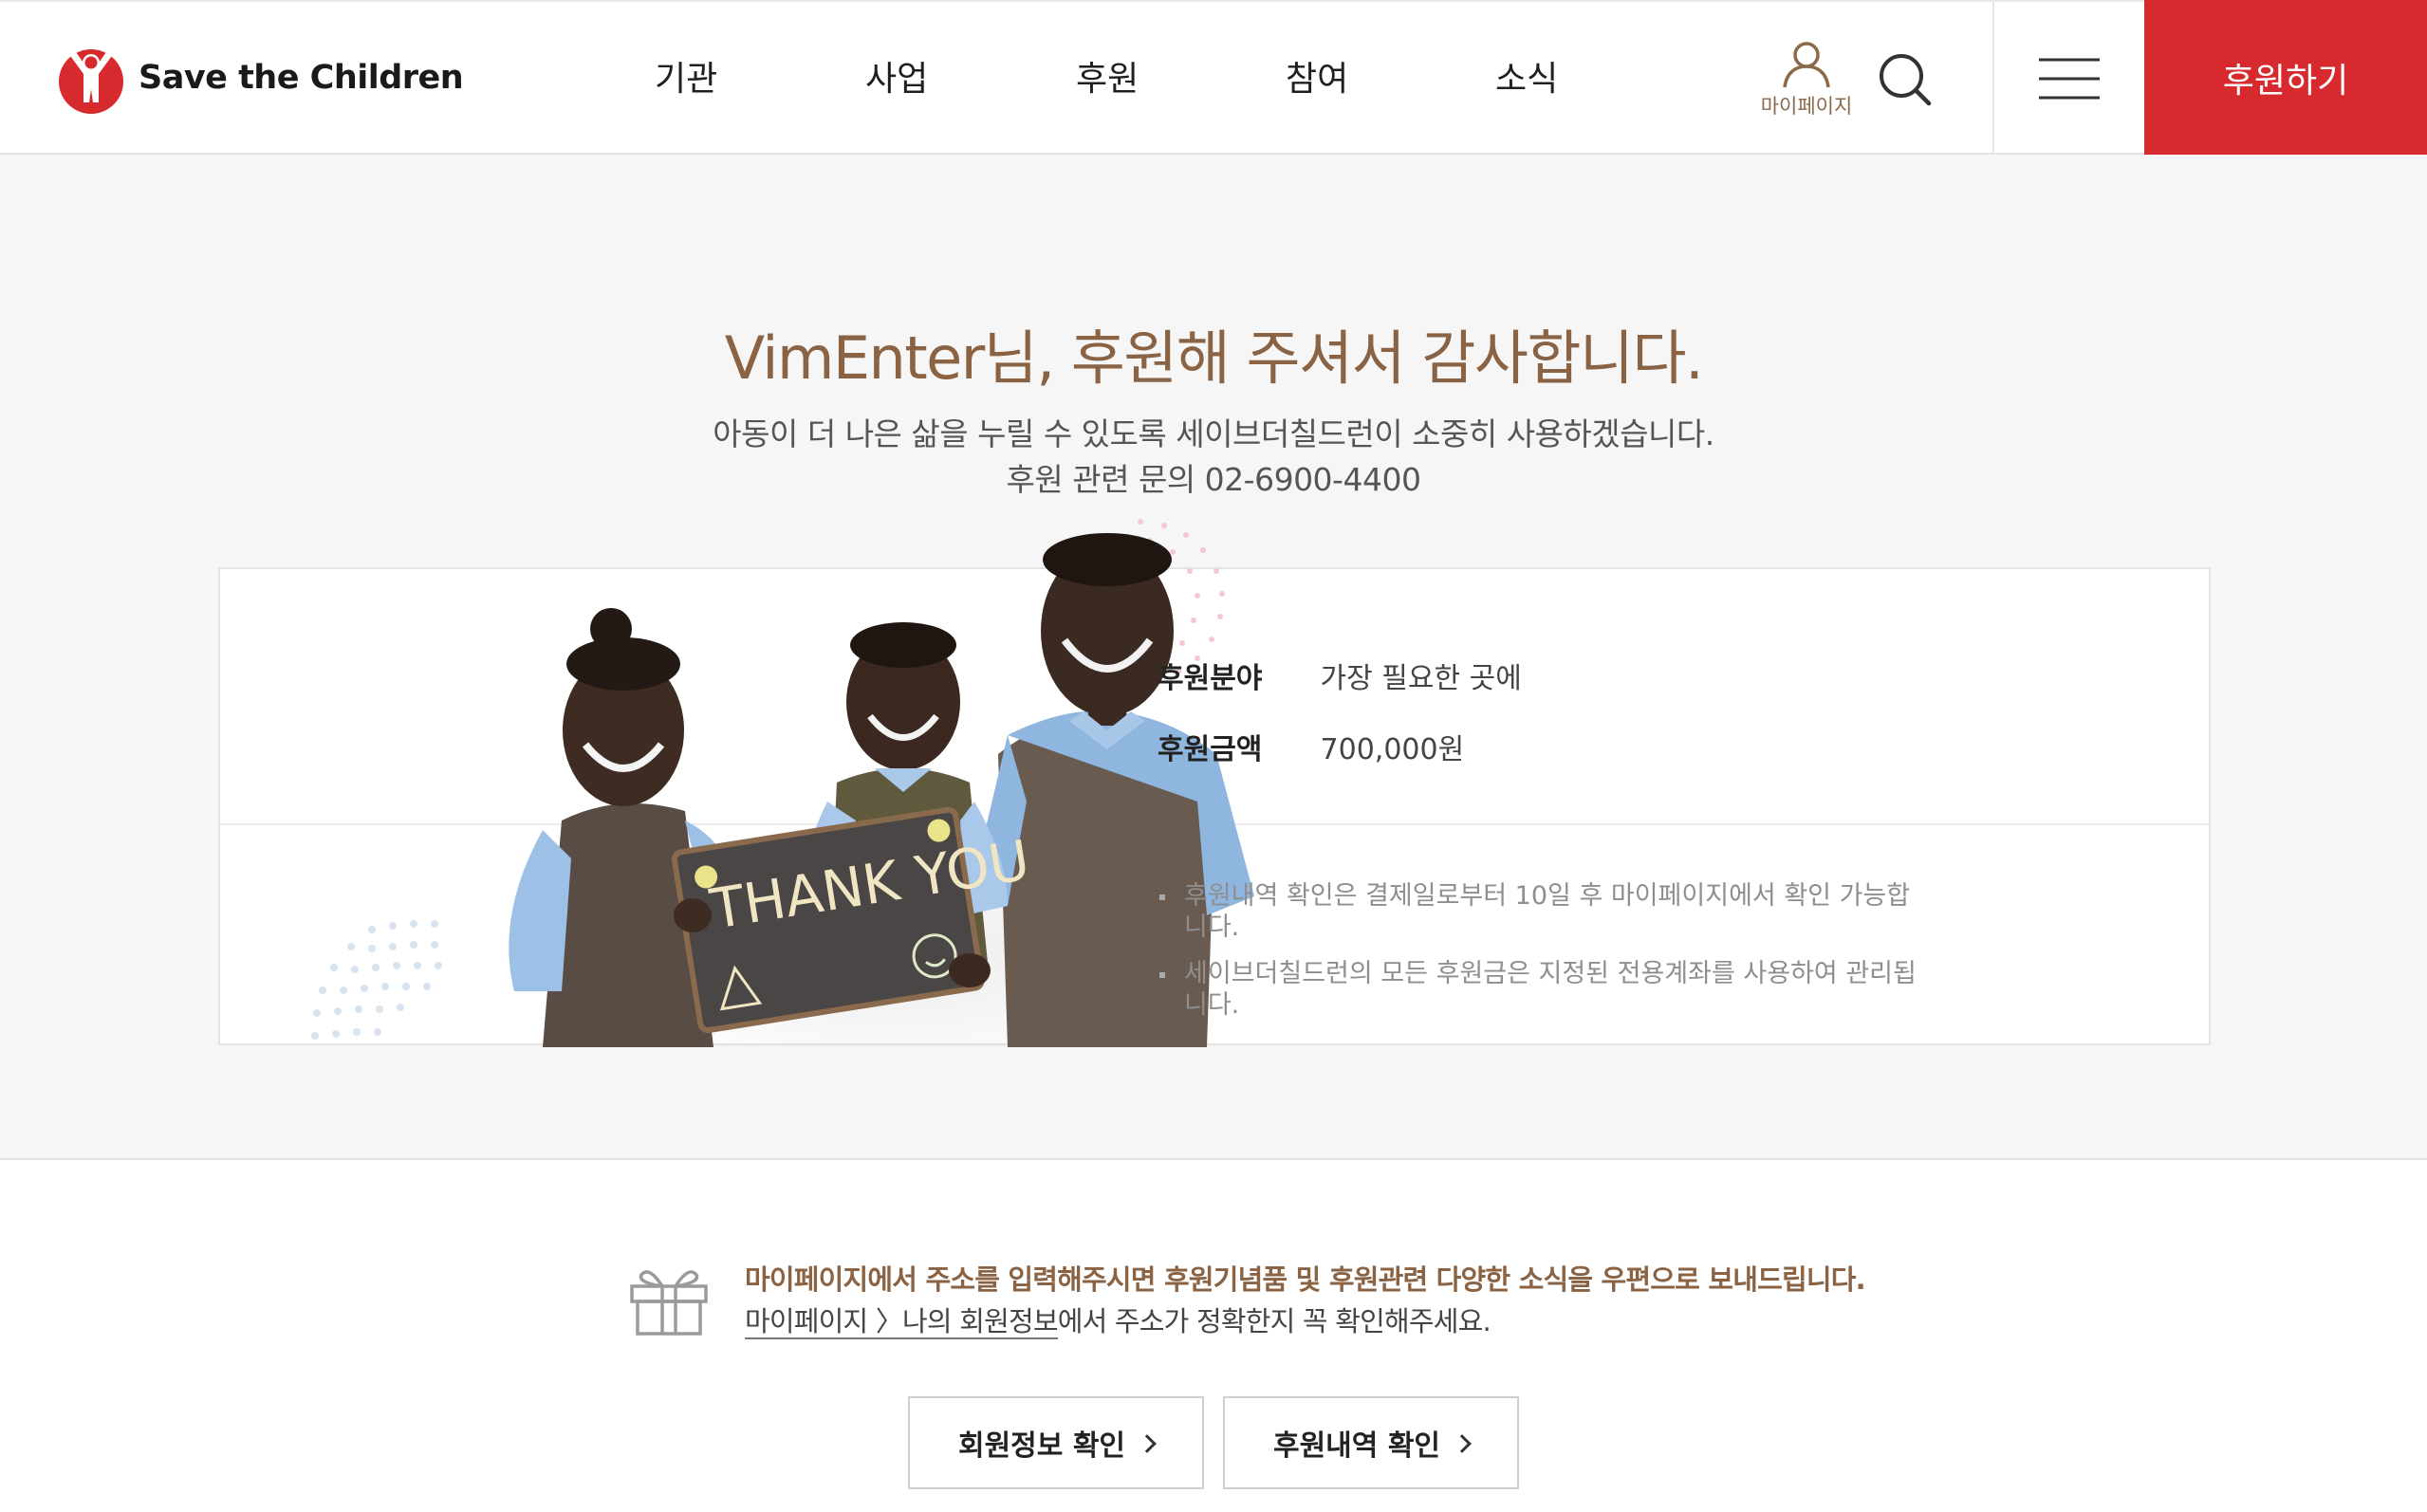 The image size is (2427, 1512). I want to click on save-the-children-logo: Save the Children, so click(259, 78).